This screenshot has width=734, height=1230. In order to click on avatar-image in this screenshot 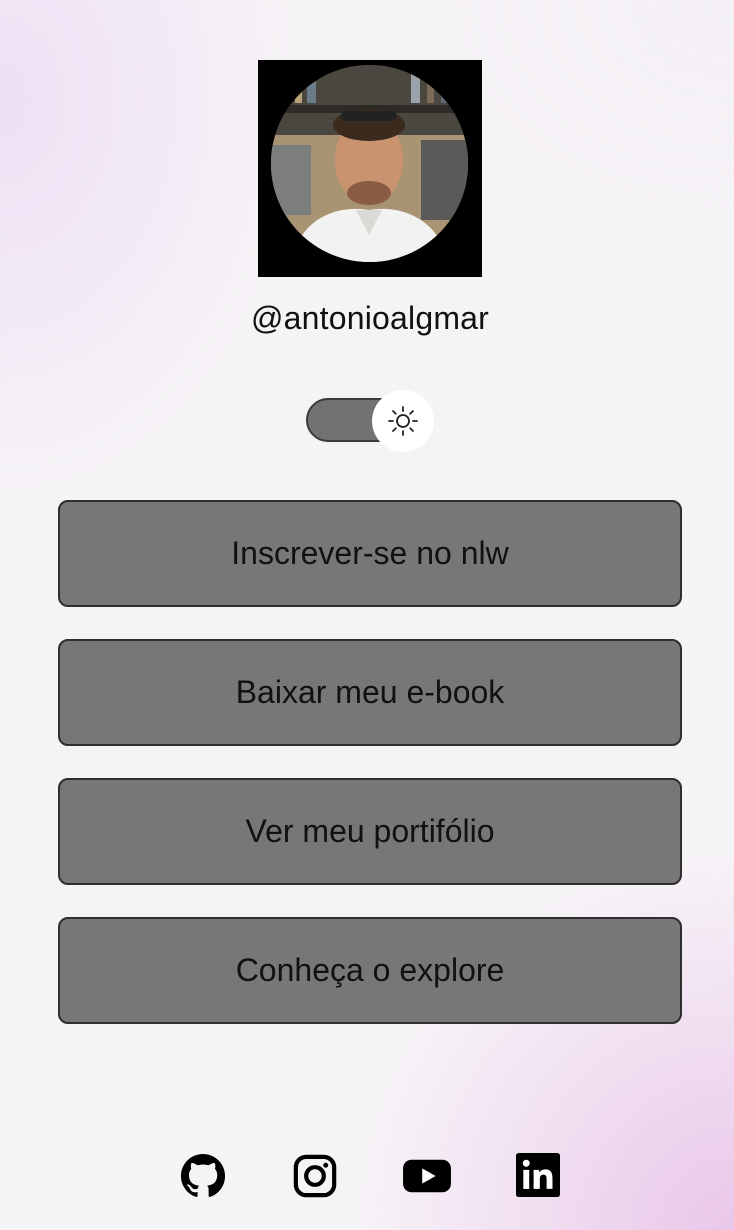, I will do `click(369, 163)`.